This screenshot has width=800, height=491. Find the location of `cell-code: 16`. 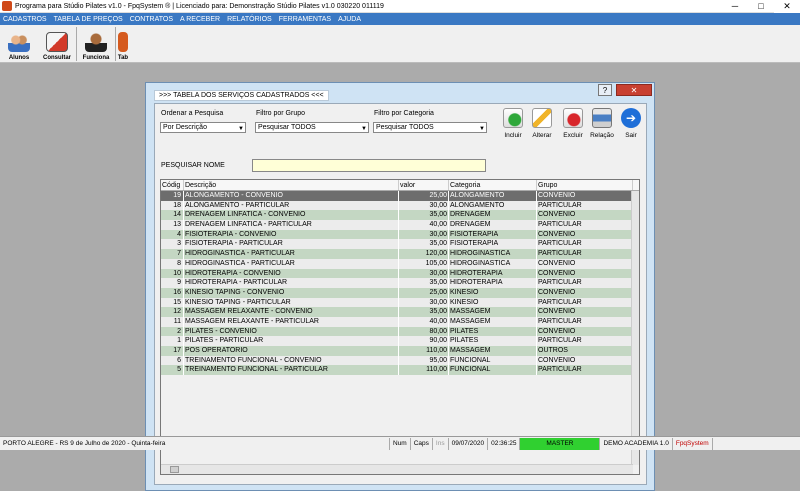

cell-code: 16 is located at coordinates (172, 292).